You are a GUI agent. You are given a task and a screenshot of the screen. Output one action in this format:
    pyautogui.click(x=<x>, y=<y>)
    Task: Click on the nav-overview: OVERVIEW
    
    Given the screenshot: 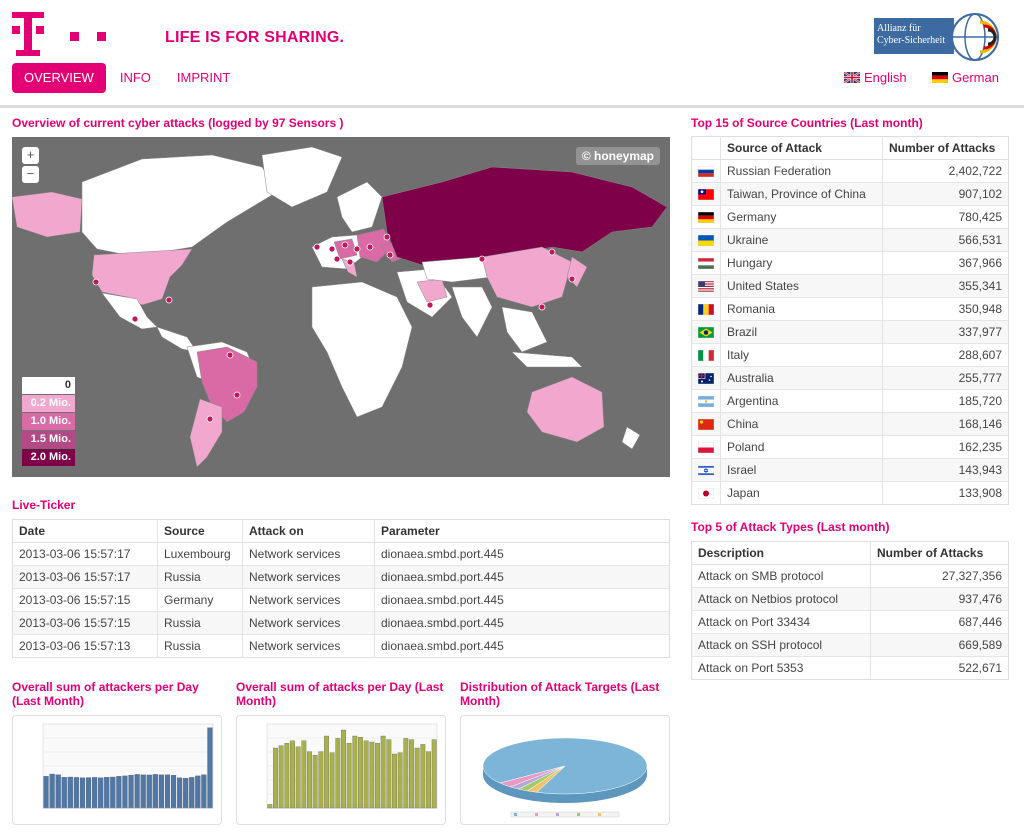 What is the action you would take?
    pyautogui.click(x=59, y=78)
    